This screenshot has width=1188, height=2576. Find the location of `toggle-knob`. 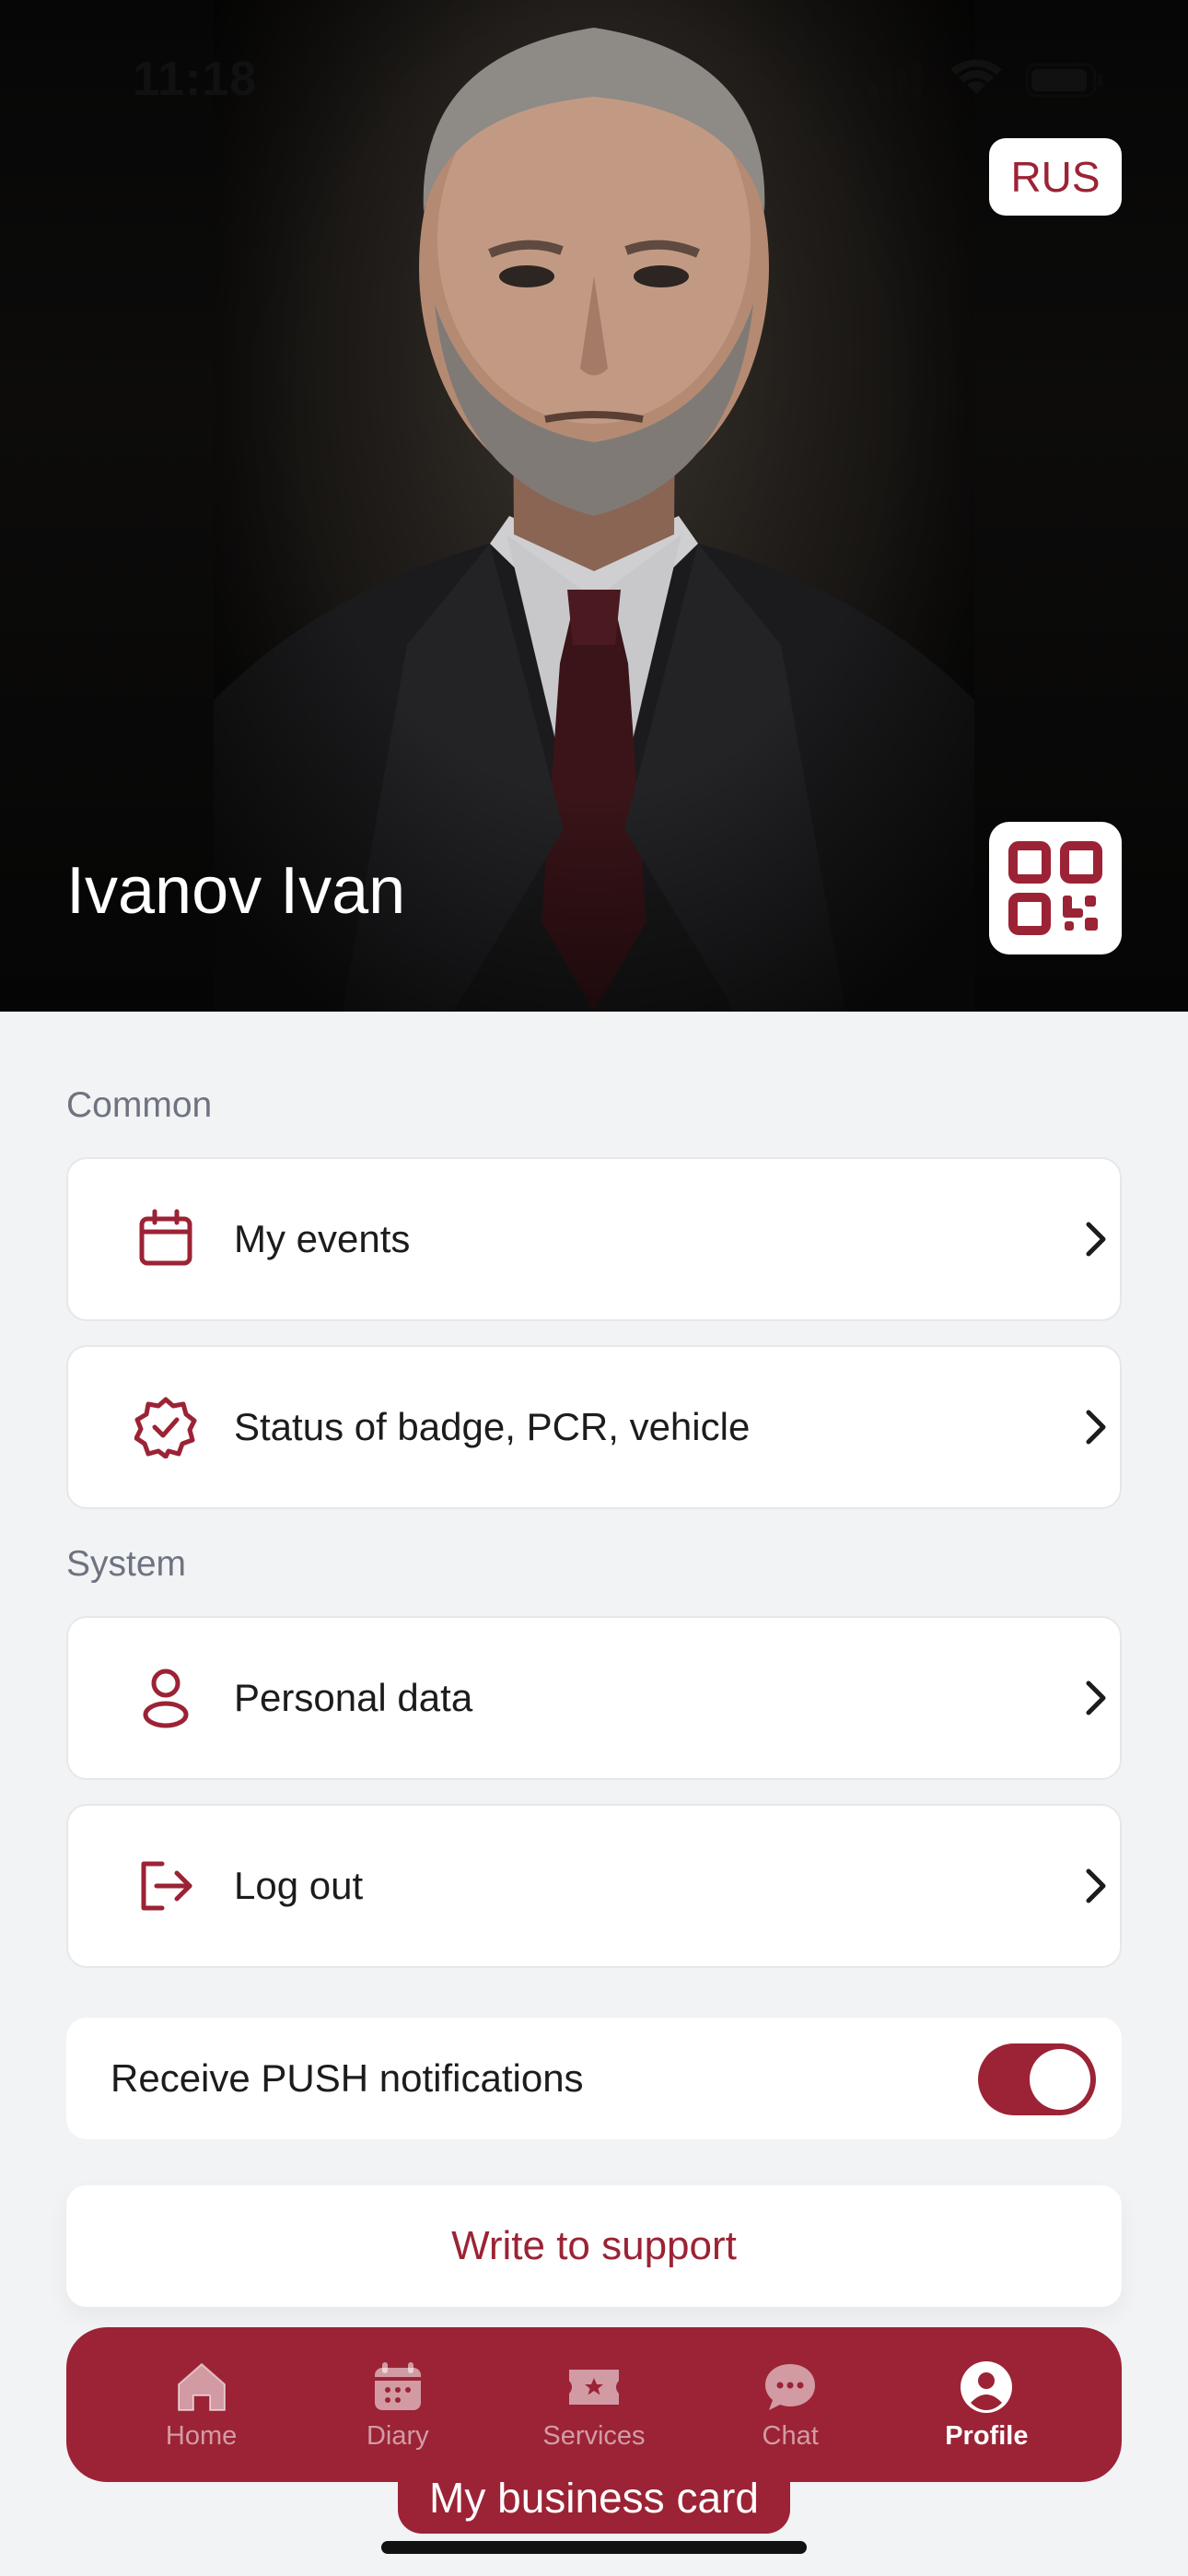

toggle-knob is located at coordinates (1060, 2079).